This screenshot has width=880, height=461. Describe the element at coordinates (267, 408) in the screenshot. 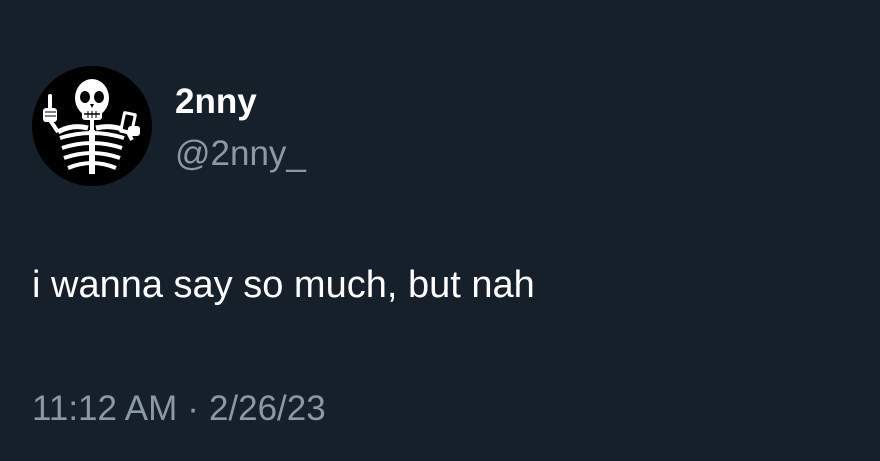

I see `tweet-date: 2/26/23` at that location.